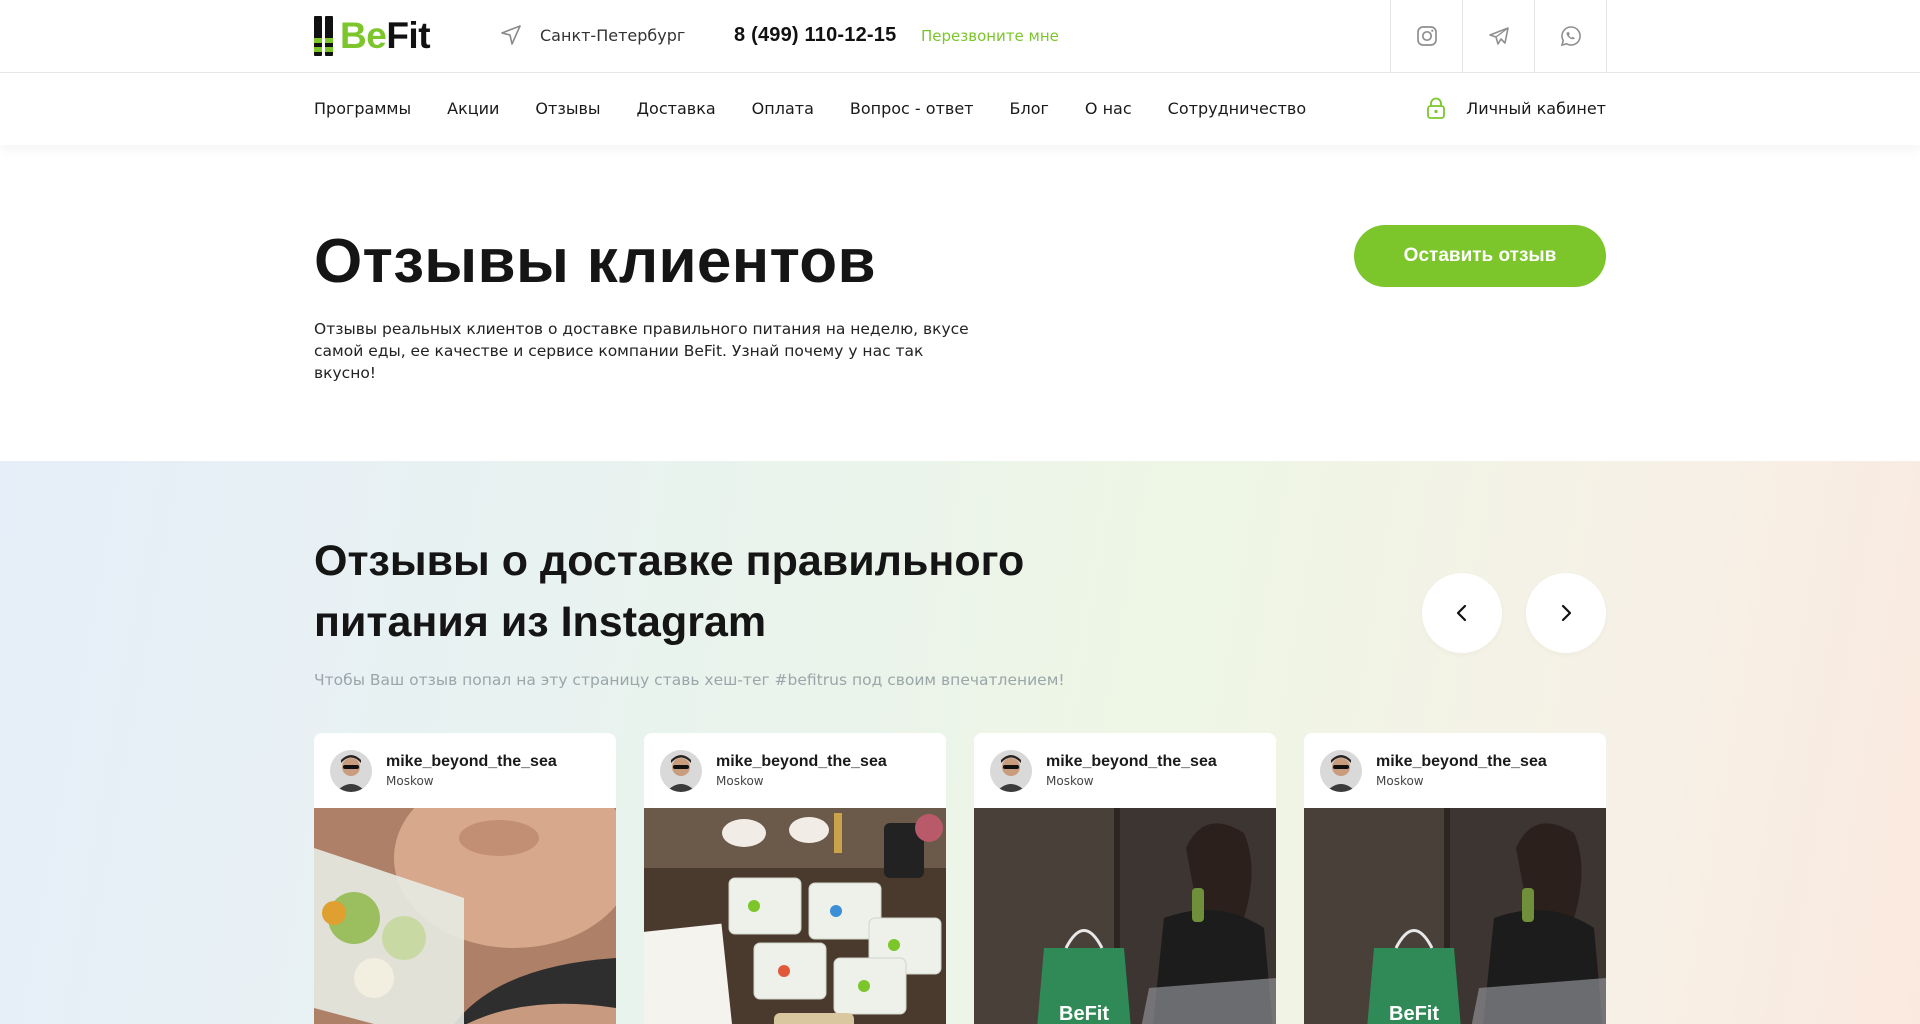 The width and height of the screenshot is (1920, 1024). I want to click on nav-item-delivery: Доставка, so click(676, 108).